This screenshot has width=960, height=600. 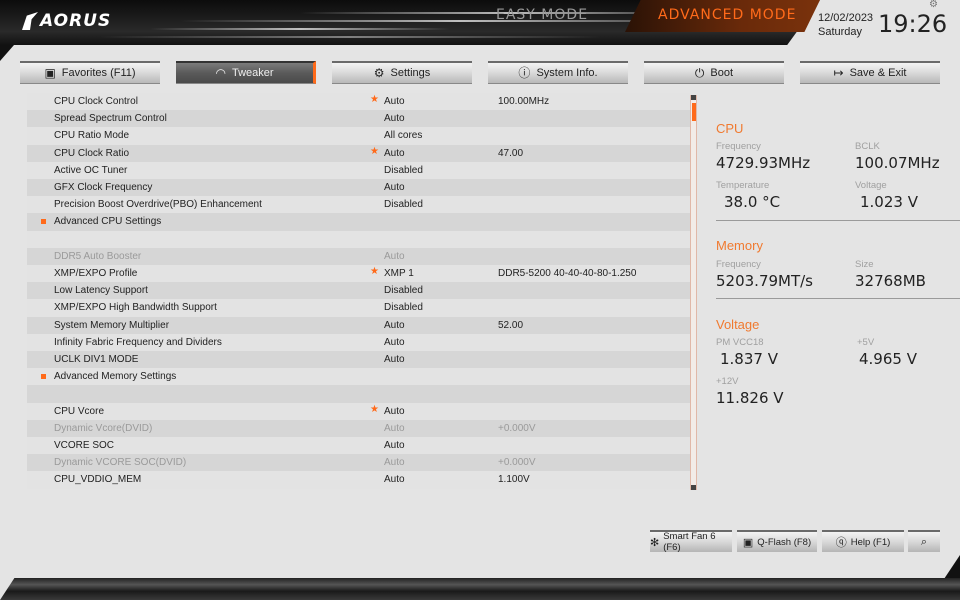 I want to click on setting-row: CPU_VDDIO_MEM Auto 1.100V, so click(x=358, y=480).